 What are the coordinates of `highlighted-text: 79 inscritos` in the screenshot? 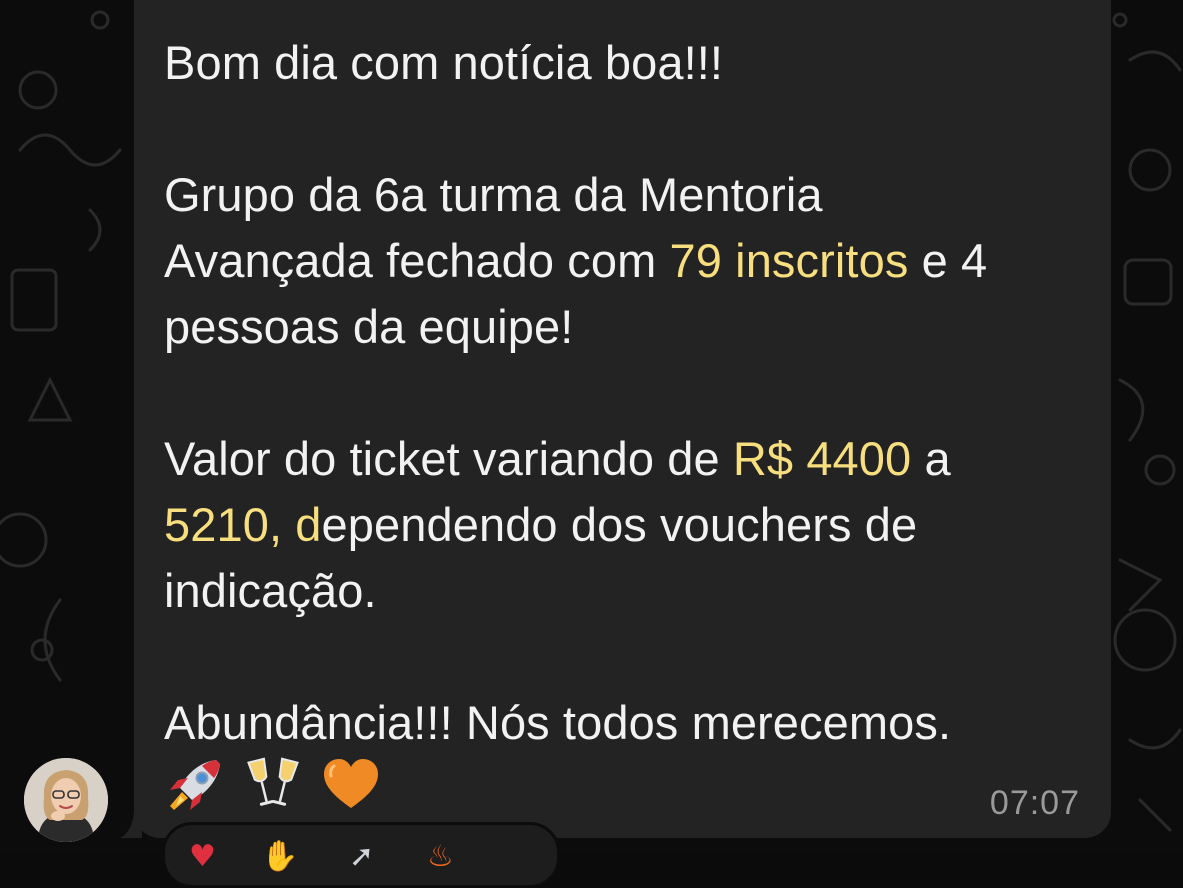 It's located at (789, 260).